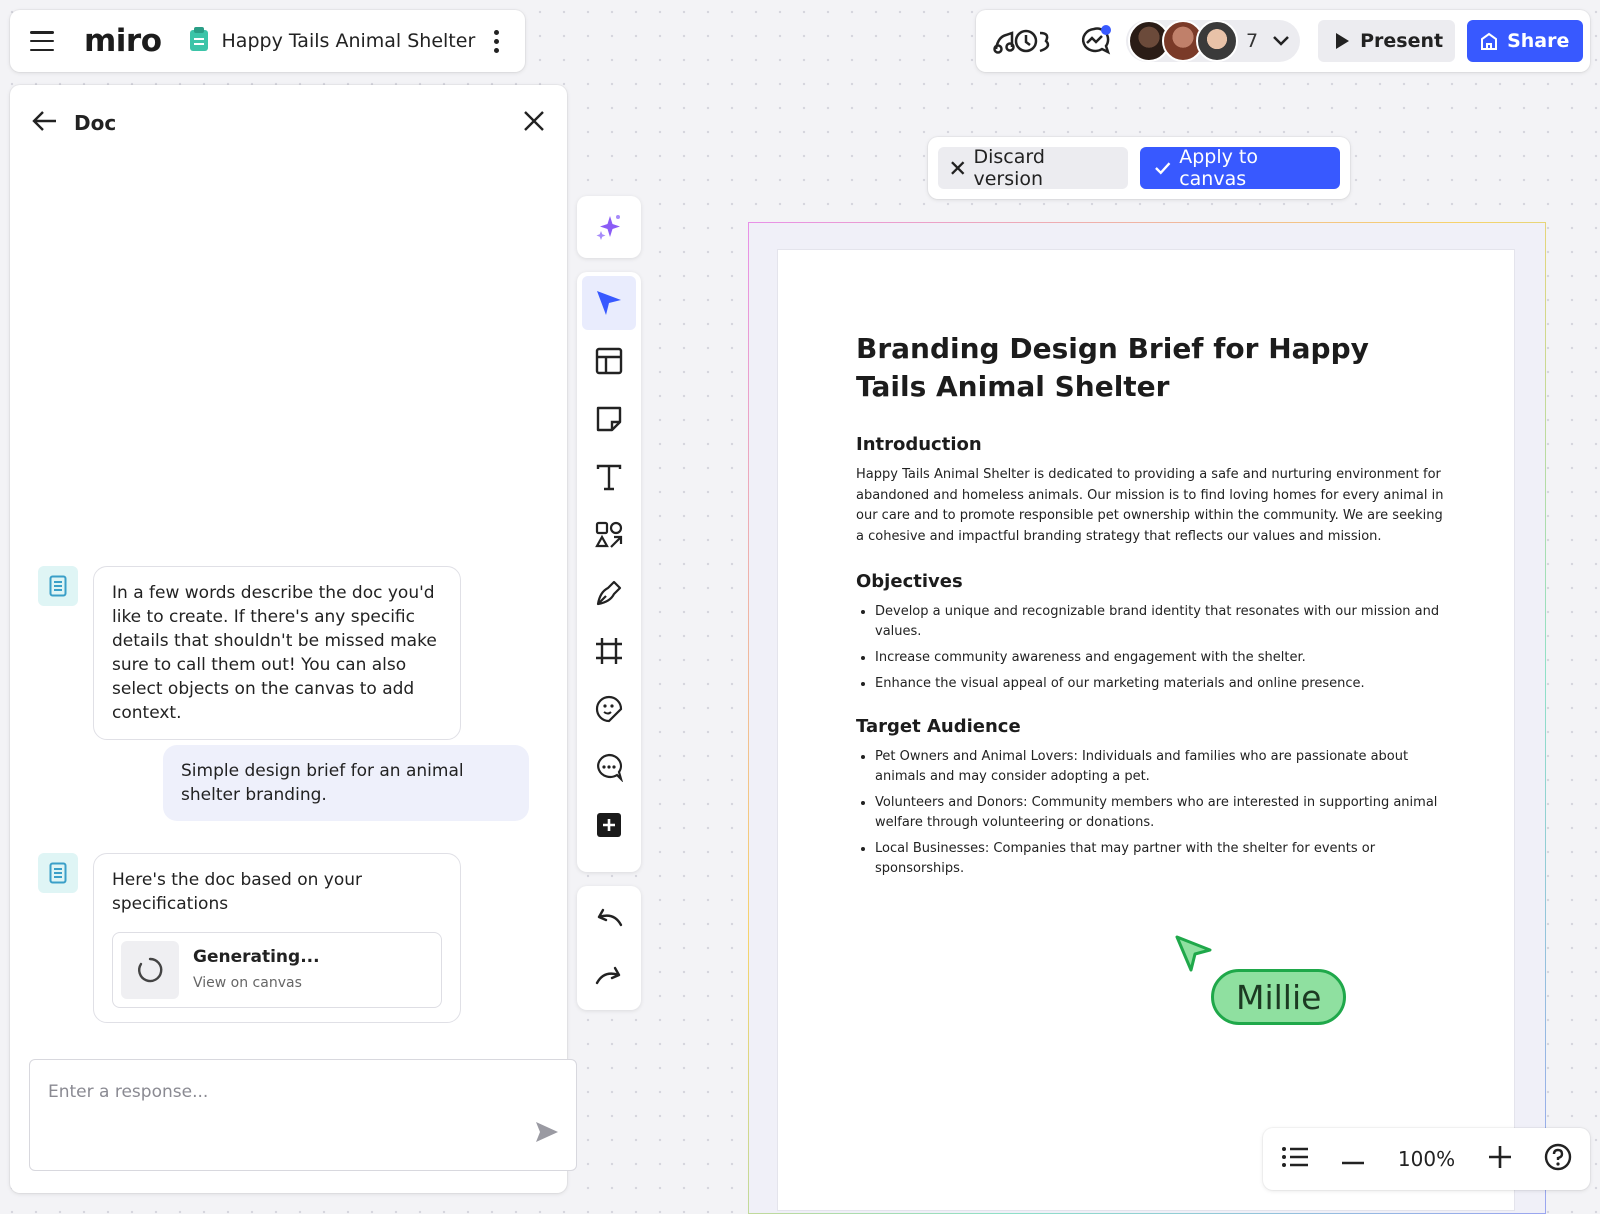  Describe the element at coordinates (1279, 997) in the screenshot. I see `collaborator-cursor-label: Millie` at that location.